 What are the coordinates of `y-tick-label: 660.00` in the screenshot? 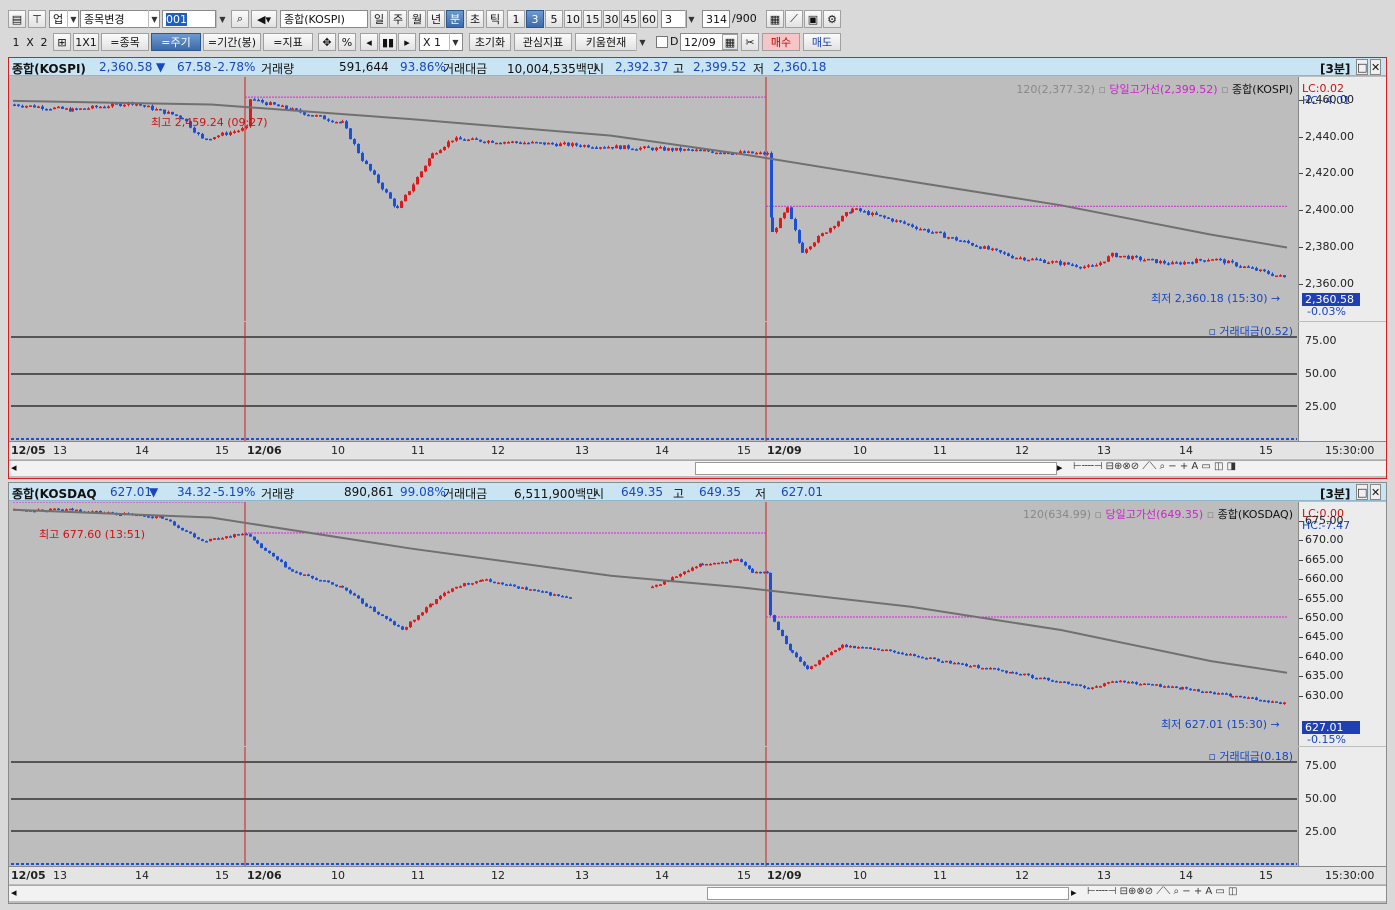 It's located at (1324, 579).